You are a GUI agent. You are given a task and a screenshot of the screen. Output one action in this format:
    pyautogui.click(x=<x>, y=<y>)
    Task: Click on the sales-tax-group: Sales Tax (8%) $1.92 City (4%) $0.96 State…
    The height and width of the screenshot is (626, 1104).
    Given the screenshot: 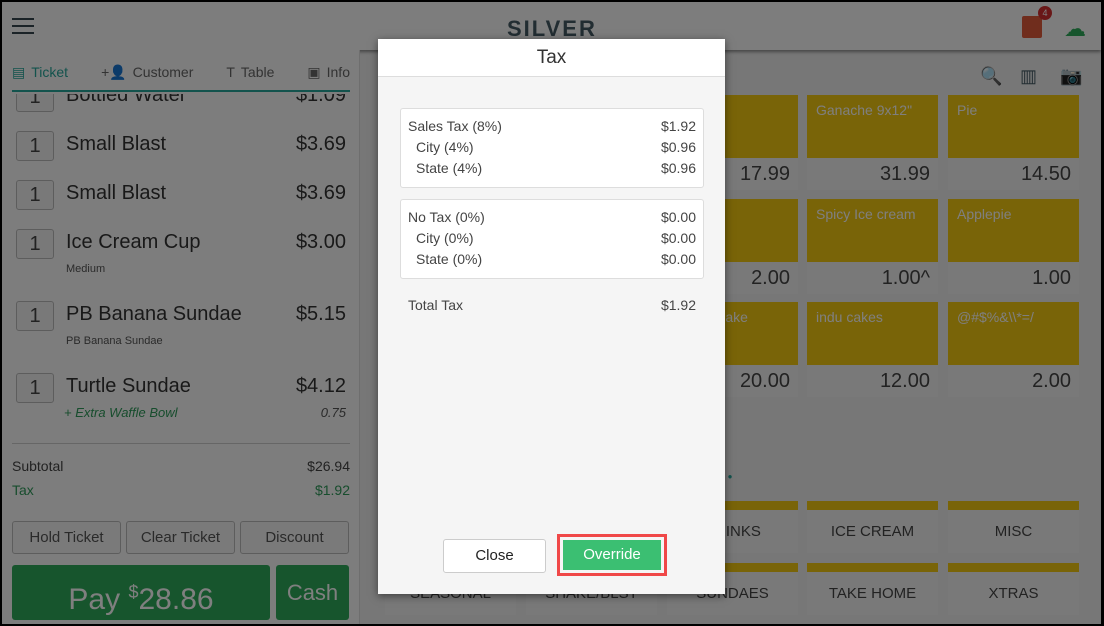 What is the action you would take?
    pyautogui.click(x=552, y=148)
    